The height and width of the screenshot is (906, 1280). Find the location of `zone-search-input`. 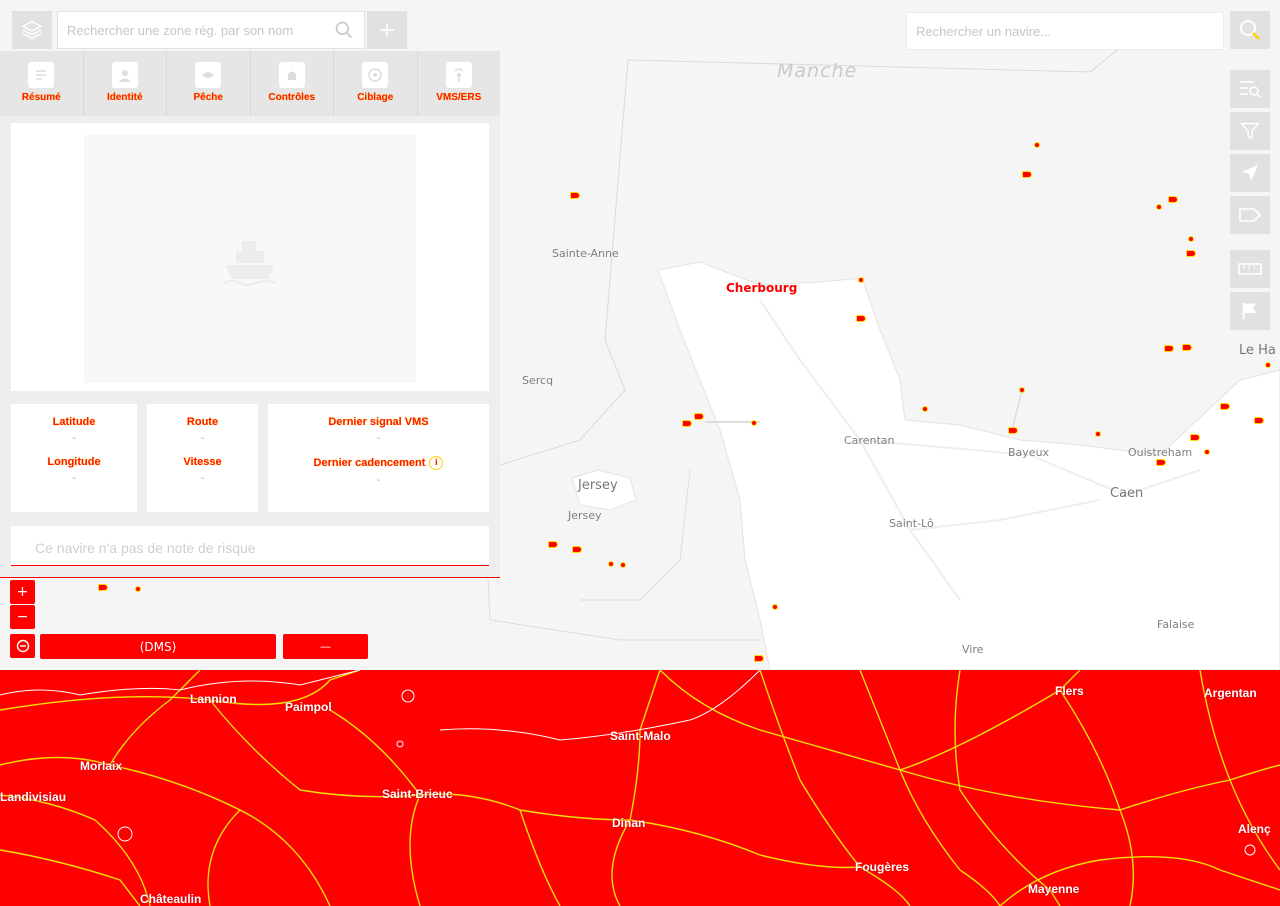

zone-search-input is located at coordinates (191, 30).